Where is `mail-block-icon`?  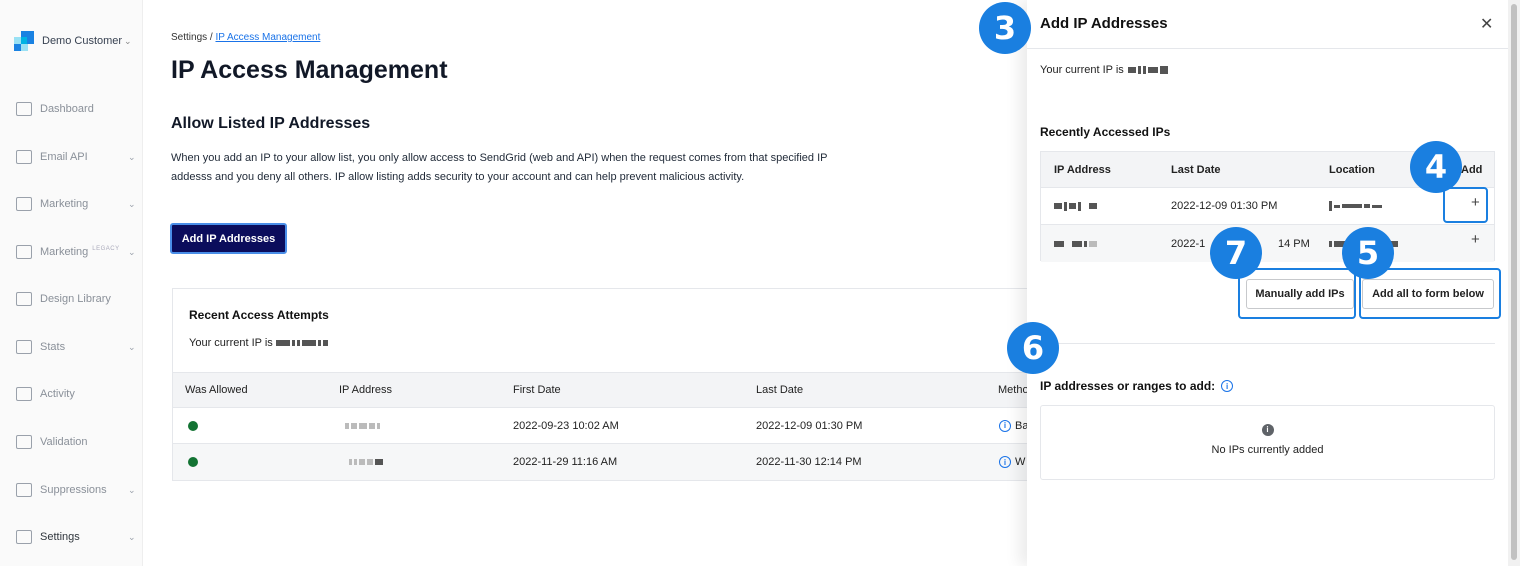
mail-block-icon is located at coordinates (24, 490).